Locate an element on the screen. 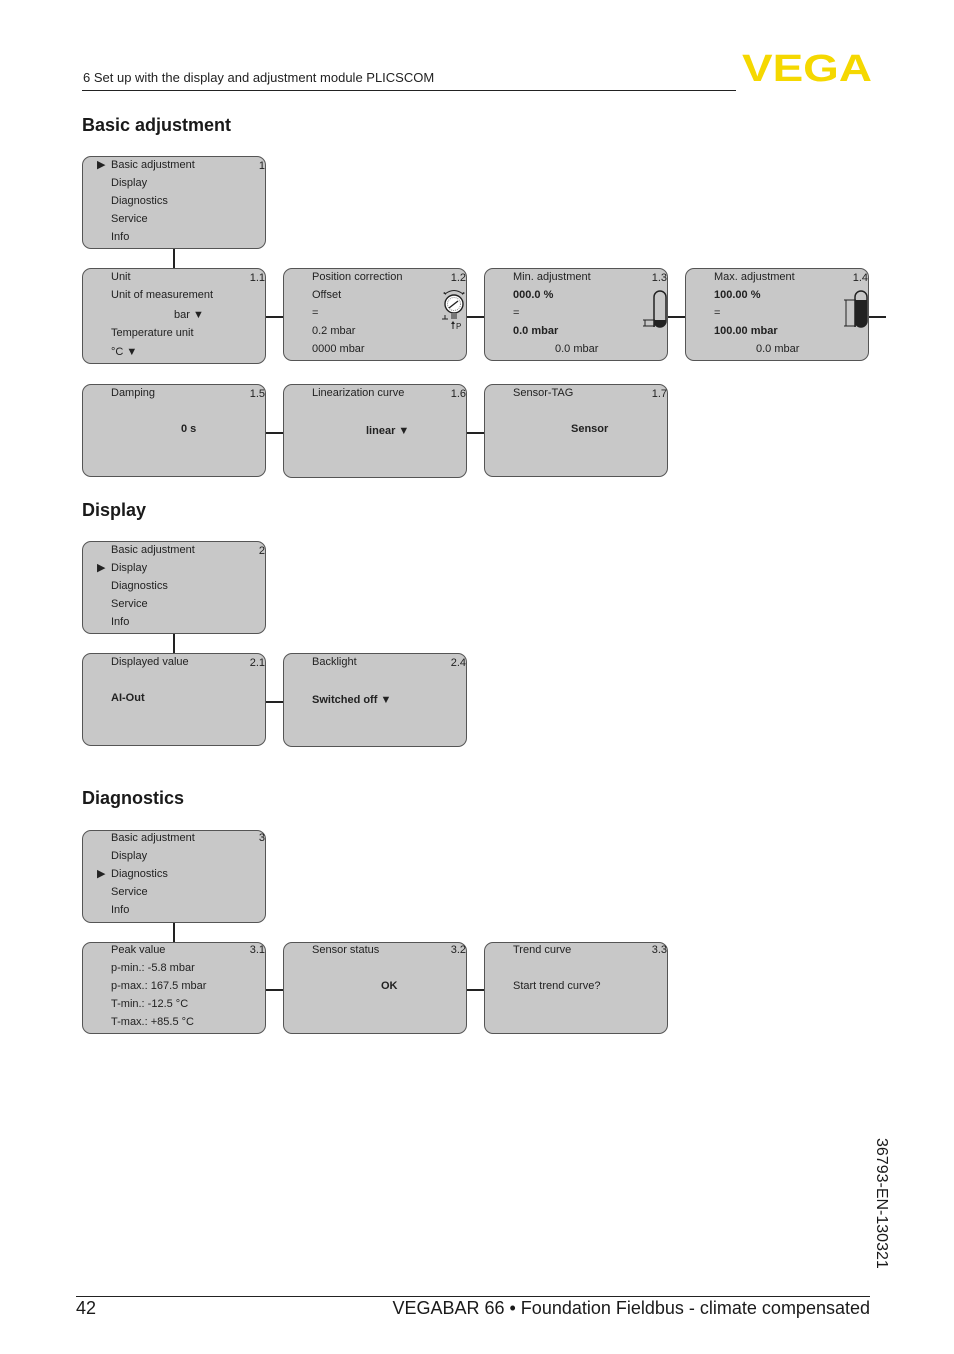  section-title-diagnostics: Diagnostics is located at coordinates (133, 798).